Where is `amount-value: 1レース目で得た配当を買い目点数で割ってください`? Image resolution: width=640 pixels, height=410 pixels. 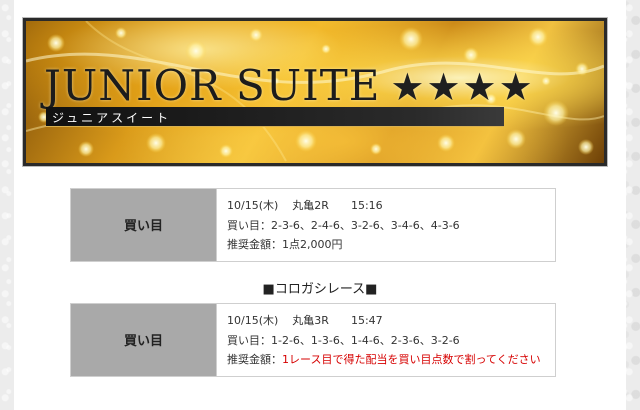 amount-value: 1レース目で得た配当を買い目点数で割ってください is located at coordinates (411, 359).